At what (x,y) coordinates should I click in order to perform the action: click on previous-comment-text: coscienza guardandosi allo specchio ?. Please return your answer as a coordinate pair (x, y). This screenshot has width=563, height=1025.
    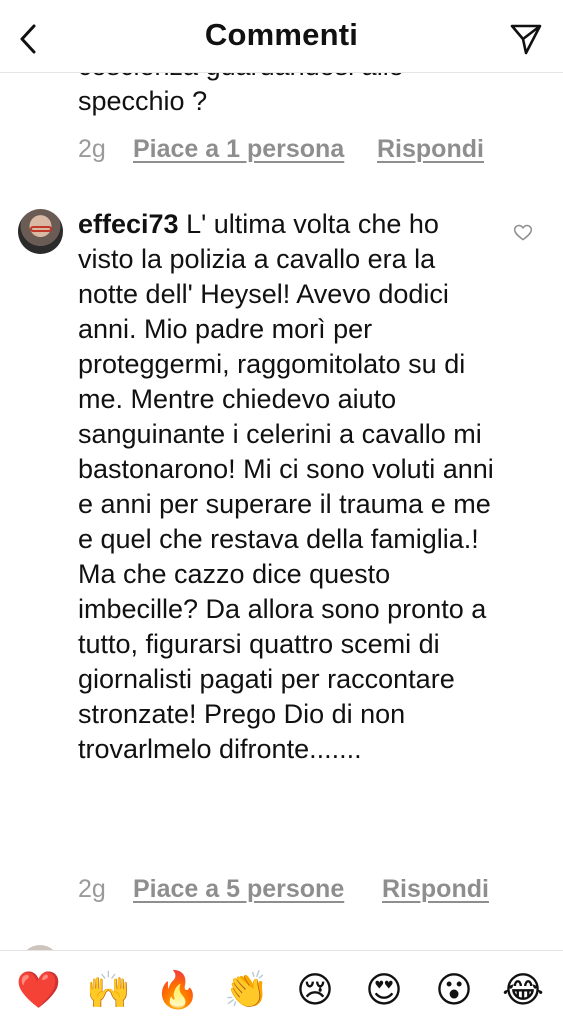
    Looking at the image, I should click on (241, 94).